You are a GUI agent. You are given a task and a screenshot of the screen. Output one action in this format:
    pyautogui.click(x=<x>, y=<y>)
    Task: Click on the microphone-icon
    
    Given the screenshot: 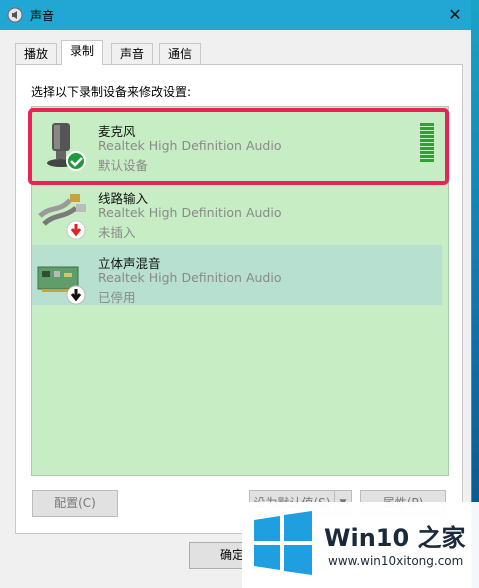 What is the action you would take?
    pyautogui.click(x=66, y=147)
    